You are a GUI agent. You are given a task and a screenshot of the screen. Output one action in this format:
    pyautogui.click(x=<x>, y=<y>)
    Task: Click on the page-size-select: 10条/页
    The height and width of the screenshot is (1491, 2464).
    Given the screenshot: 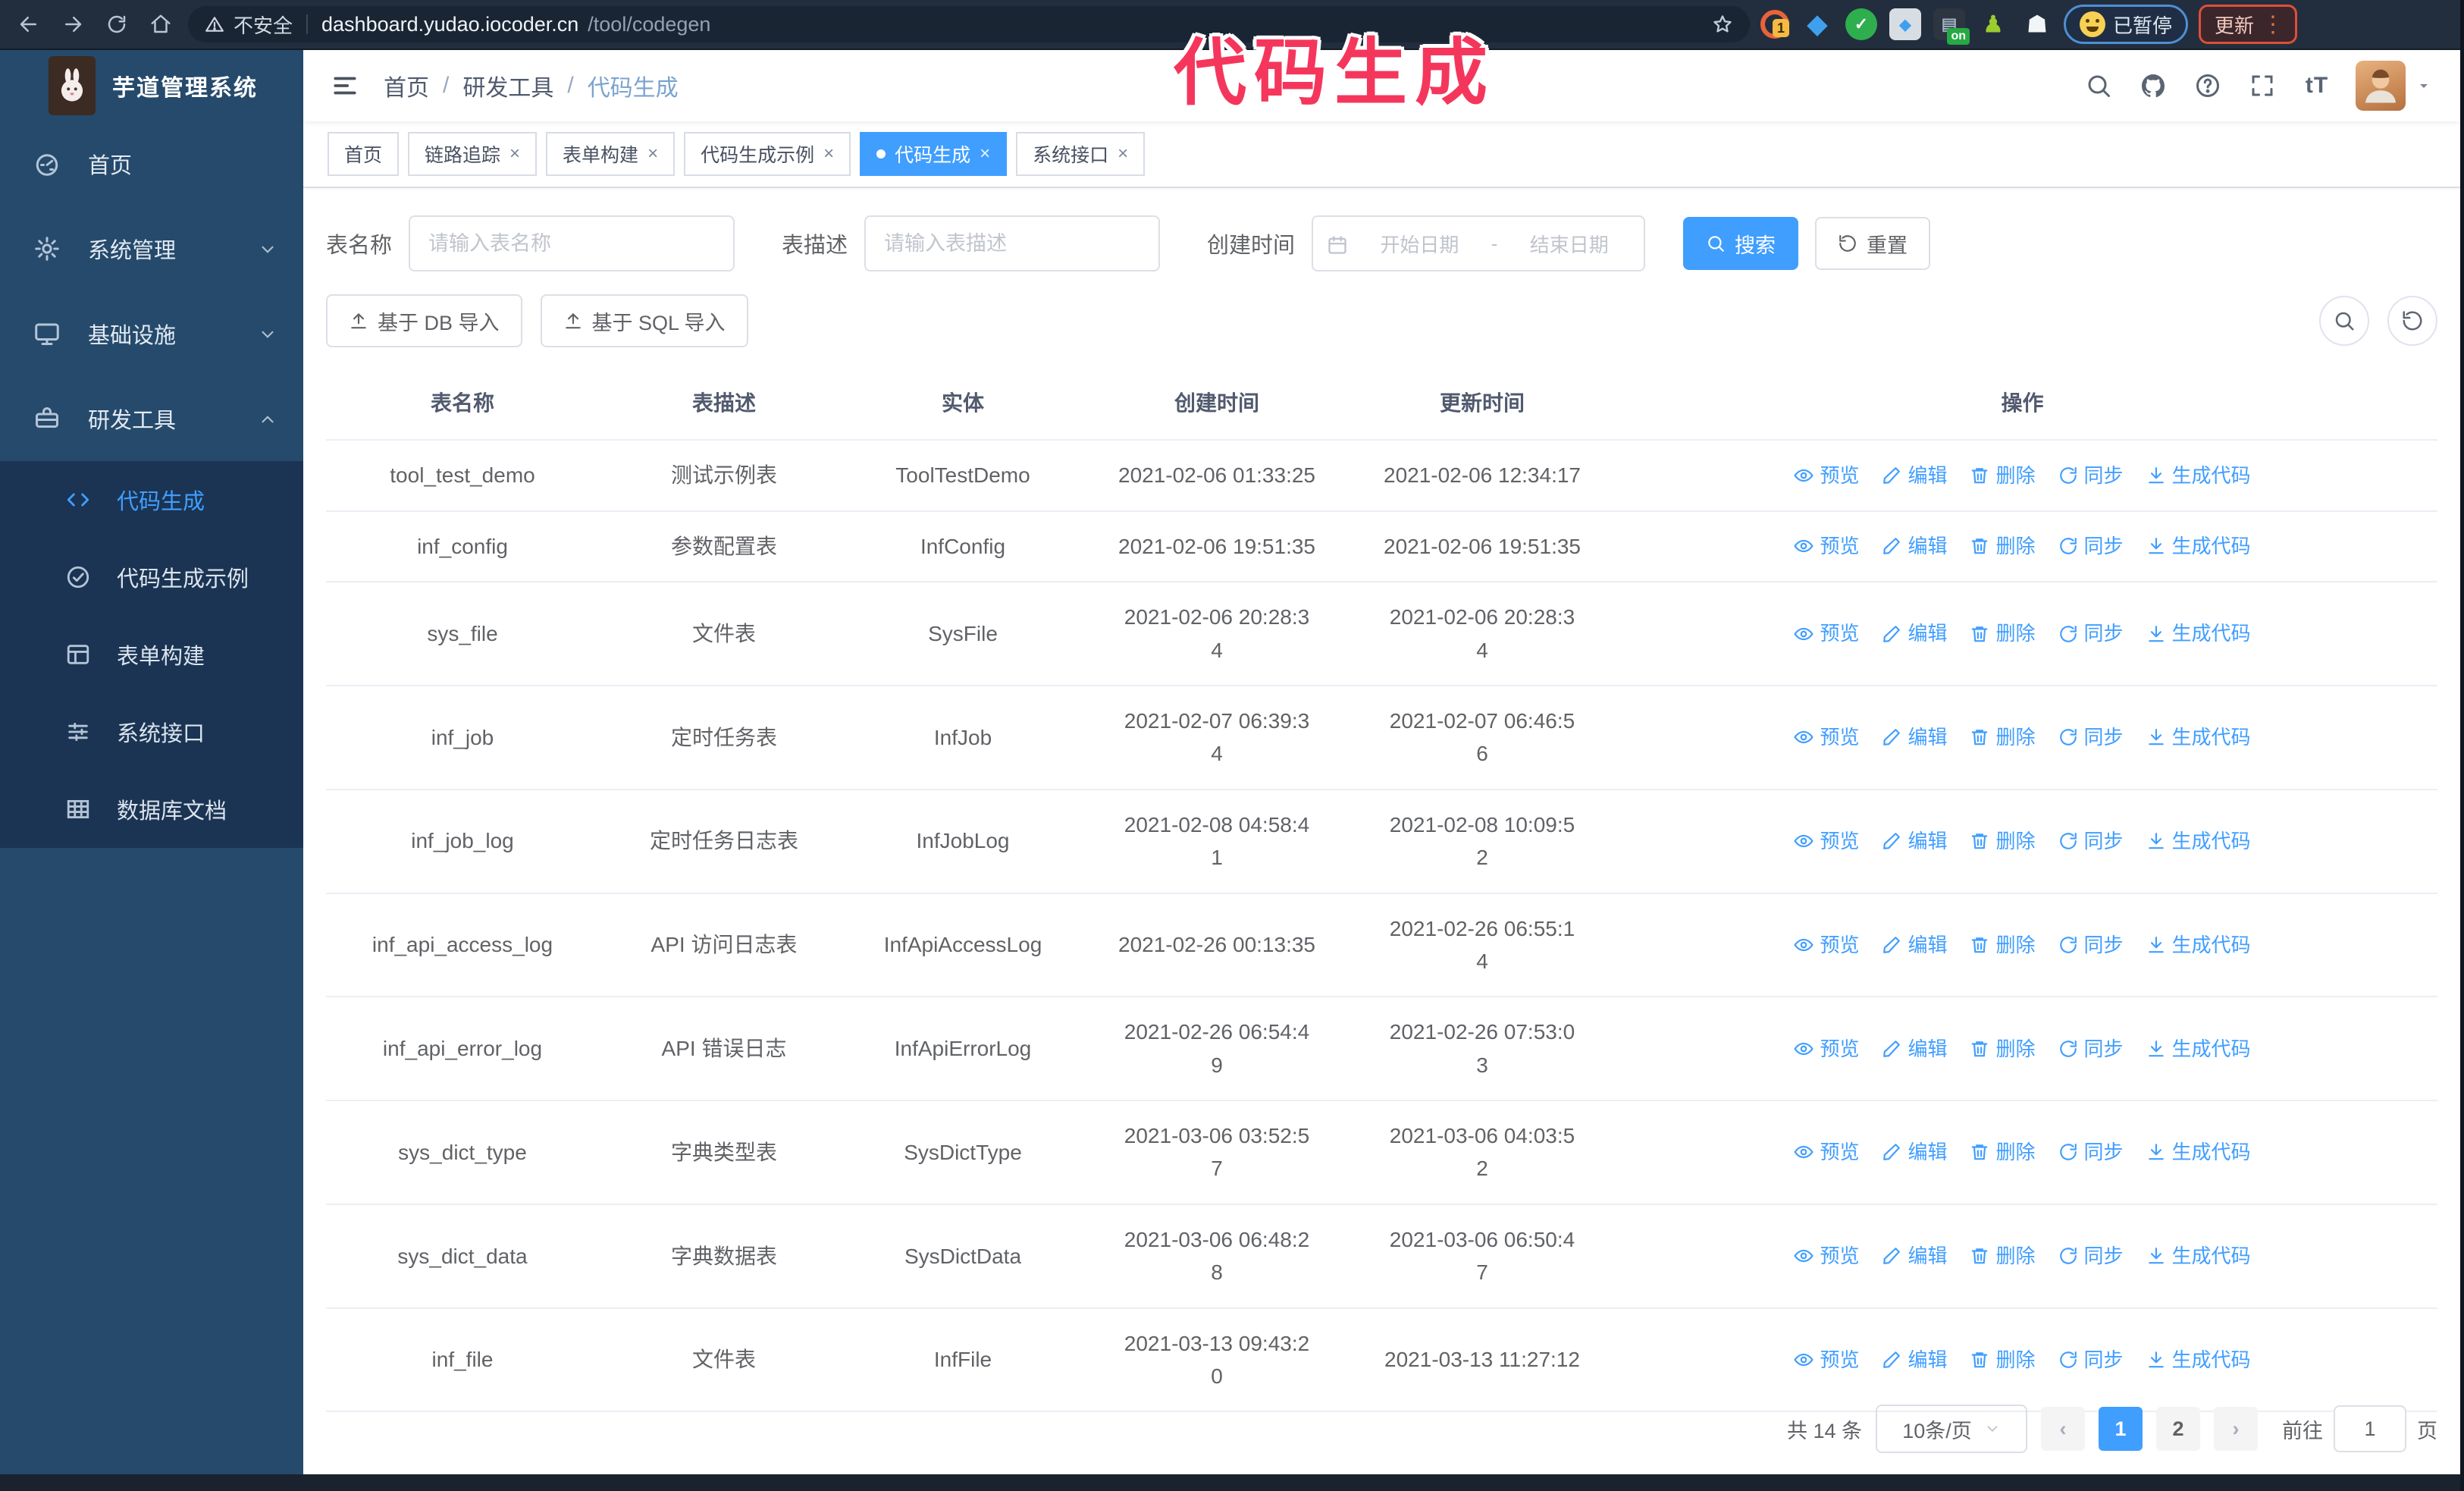 What is the action you would take?
    pyautogui.click(x=1952, y=1429)
    